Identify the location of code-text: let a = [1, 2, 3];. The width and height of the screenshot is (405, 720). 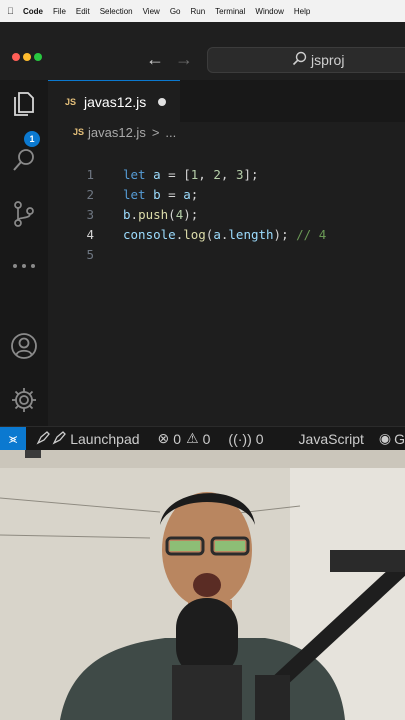
(191, 174).